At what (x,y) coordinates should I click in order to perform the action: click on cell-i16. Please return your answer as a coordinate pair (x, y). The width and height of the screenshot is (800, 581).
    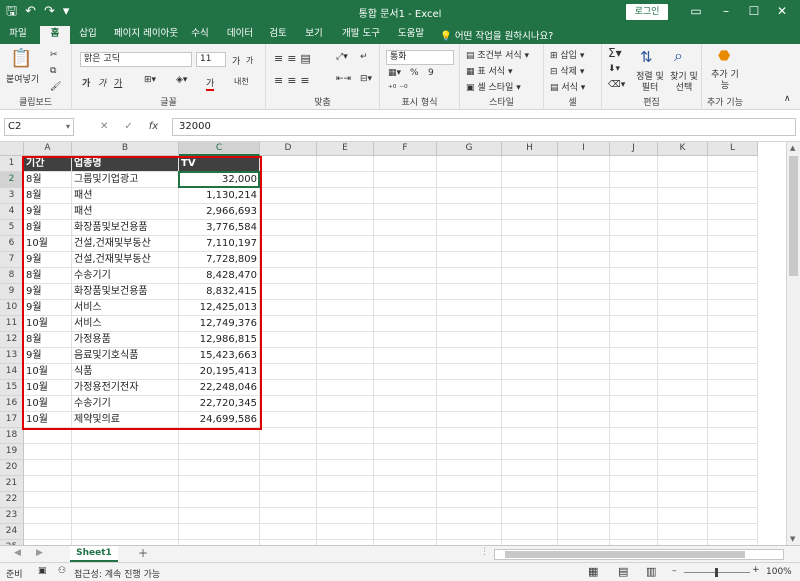
    Looking at the image, I should click on (584, 404).